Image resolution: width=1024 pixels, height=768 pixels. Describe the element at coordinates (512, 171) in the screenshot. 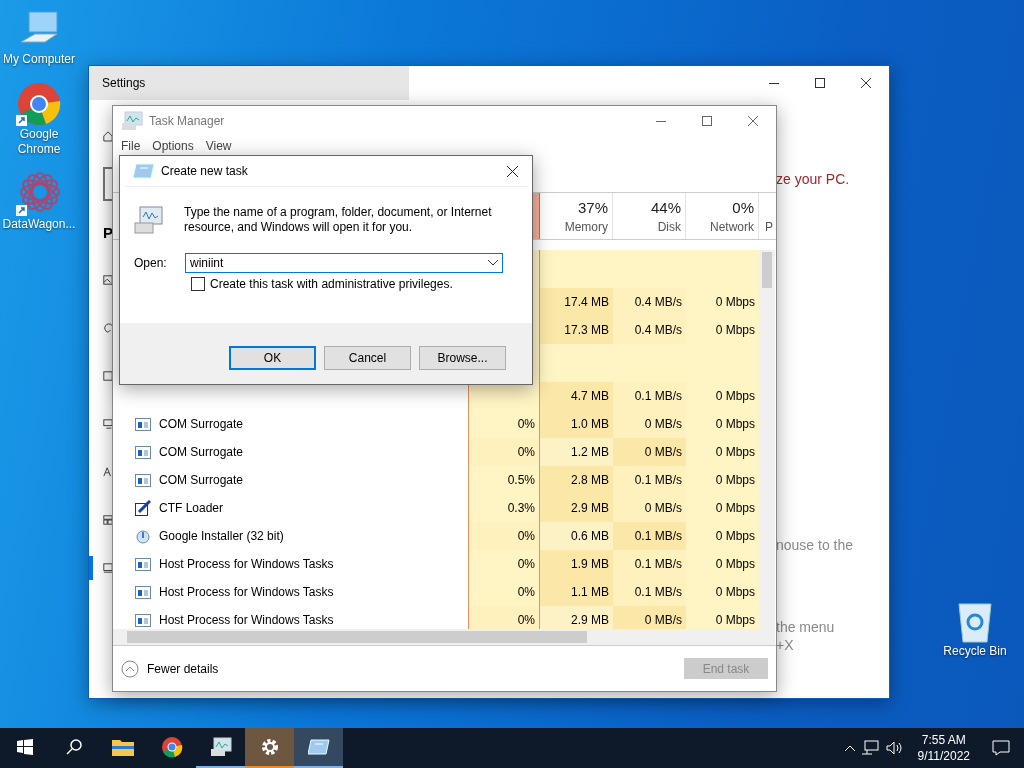

I see `close-icon` at that location.